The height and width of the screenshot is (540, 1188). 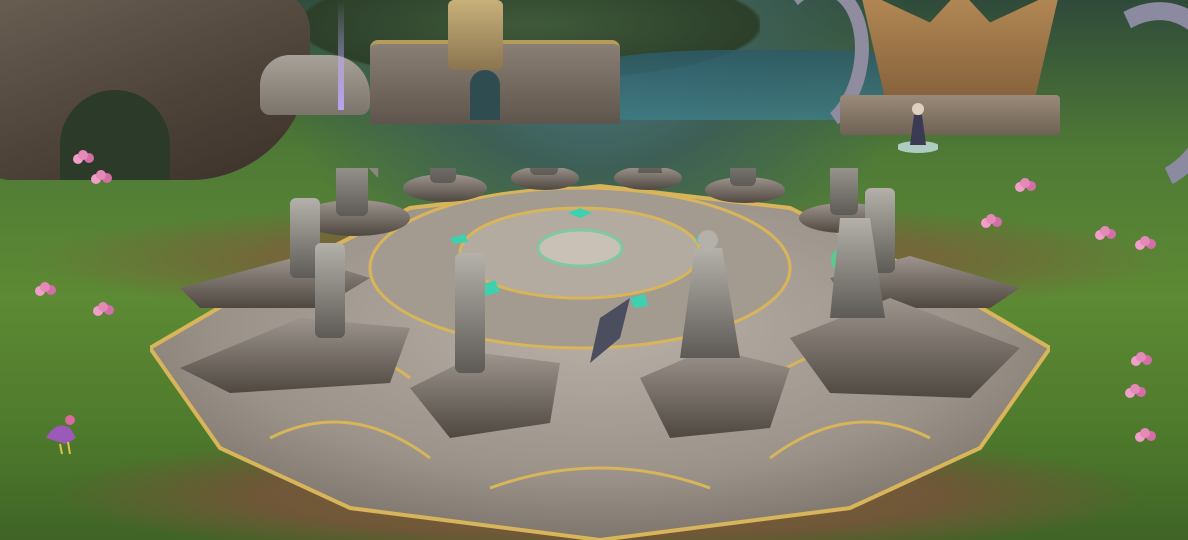 I want to click on gate-tower, so click(x=475, y=35).